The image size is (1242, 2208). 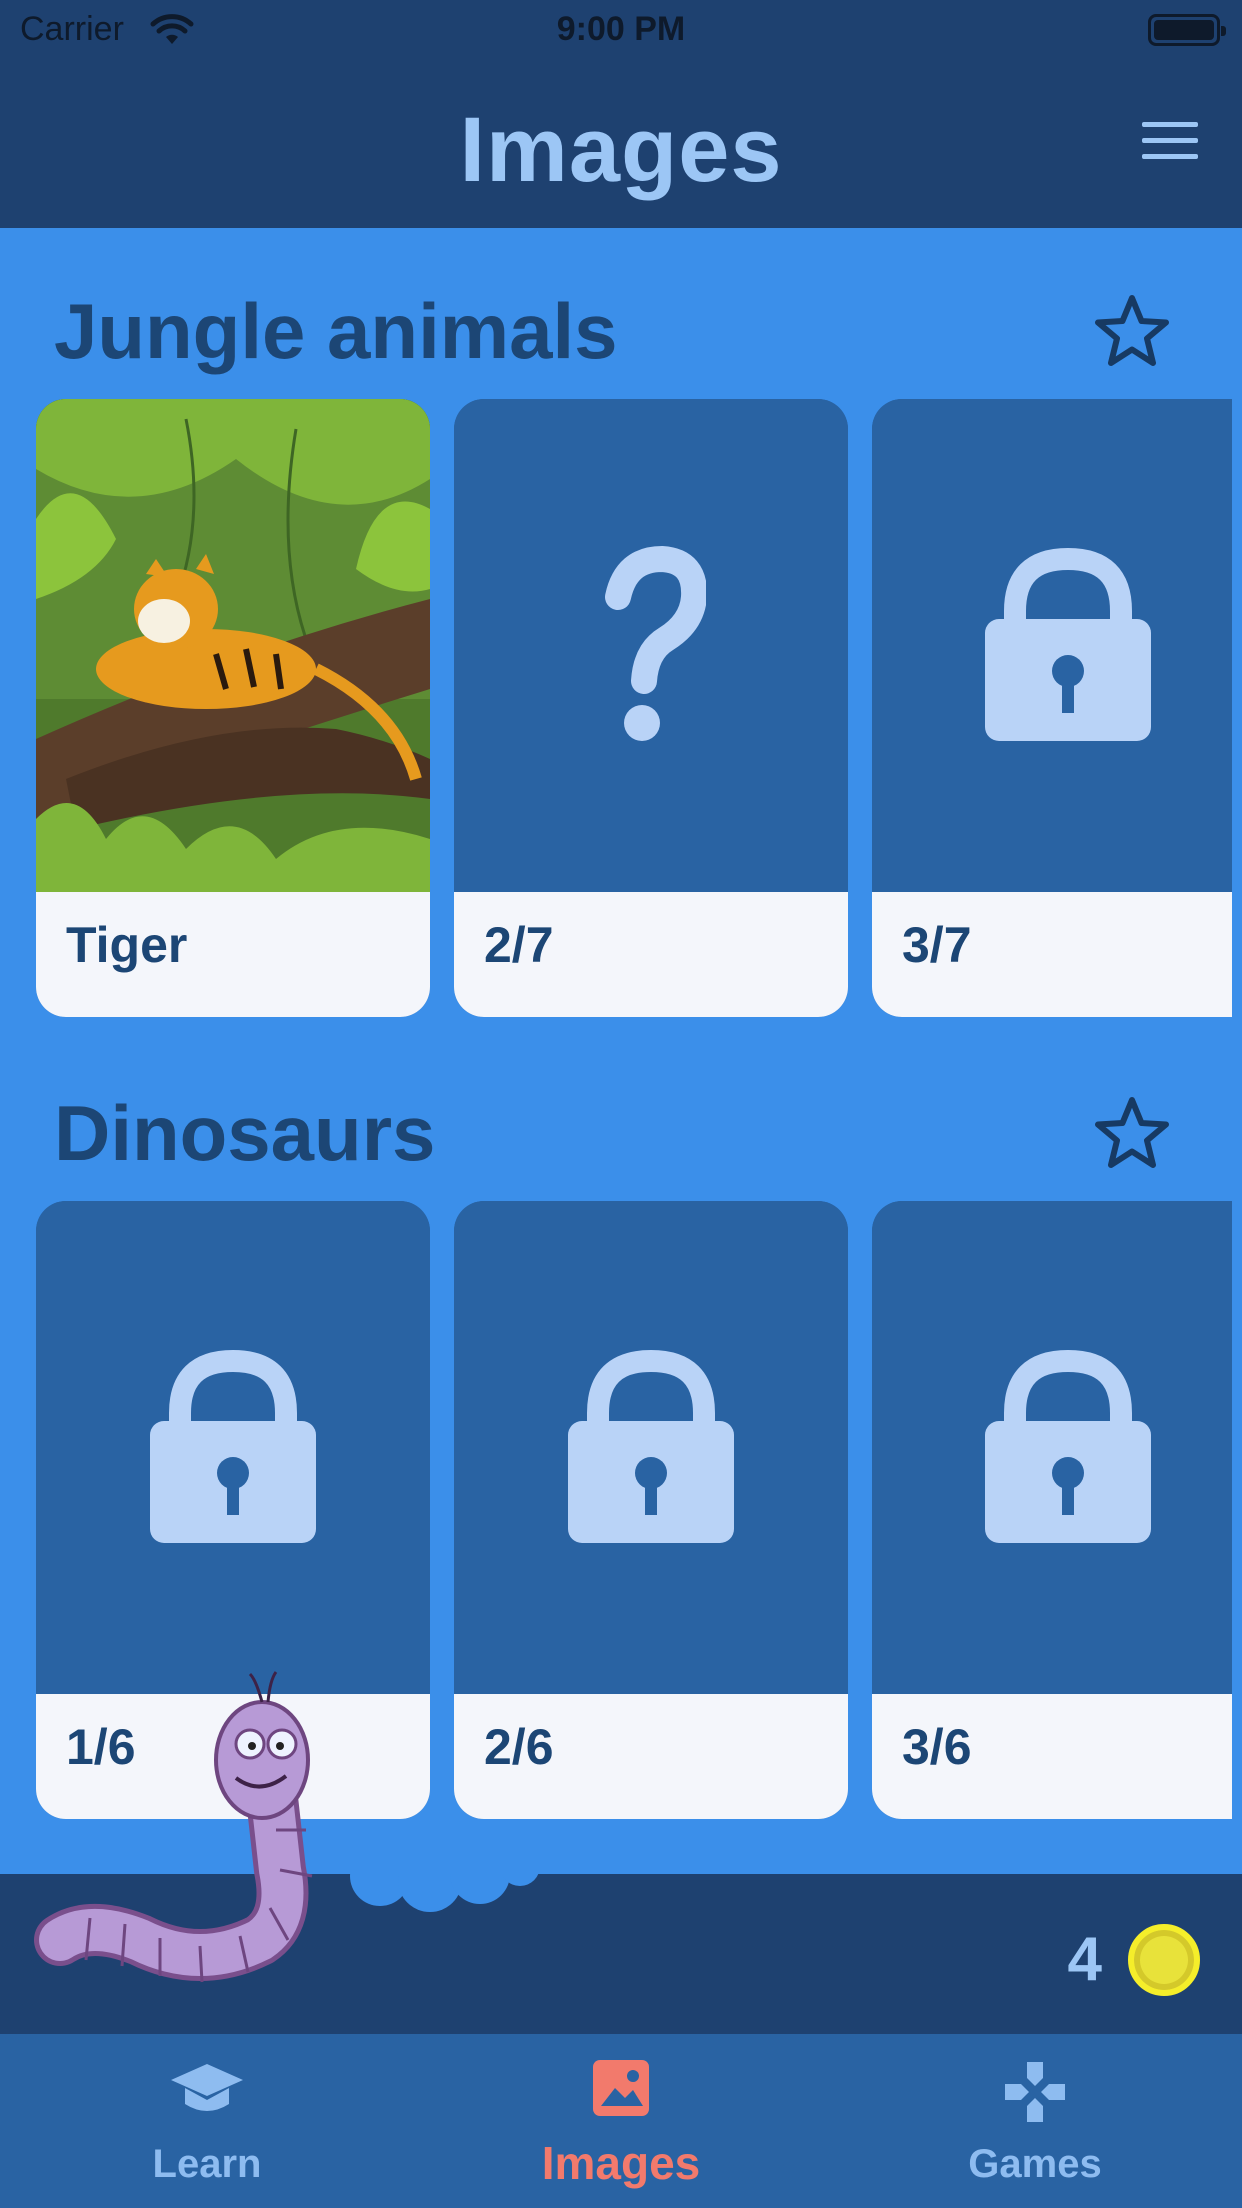 What do you see at coordinates (621, 2088) in the screenshot?
I see `picture-icon` at bounding box center [621, 2088].